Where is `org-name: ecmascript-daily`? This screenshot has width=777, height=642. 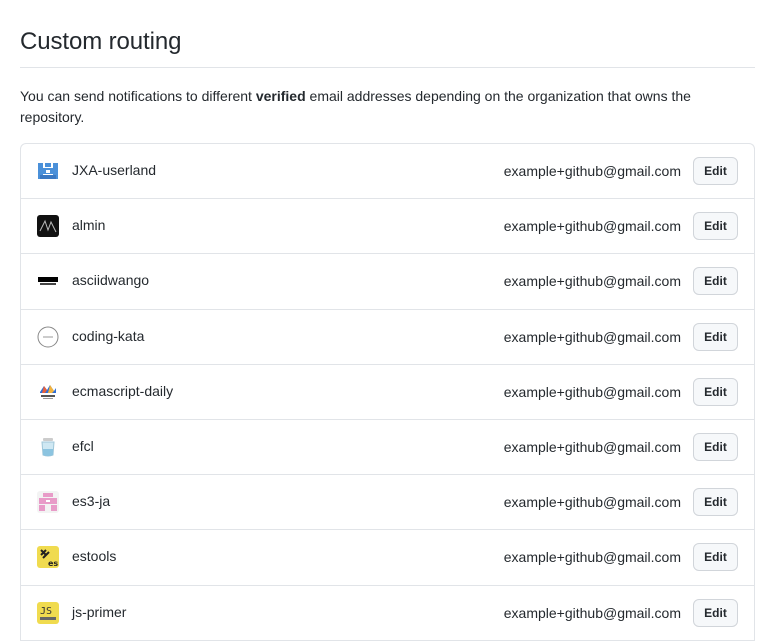 org-name: ecmascript-daily is located at coordinates (123, 390).